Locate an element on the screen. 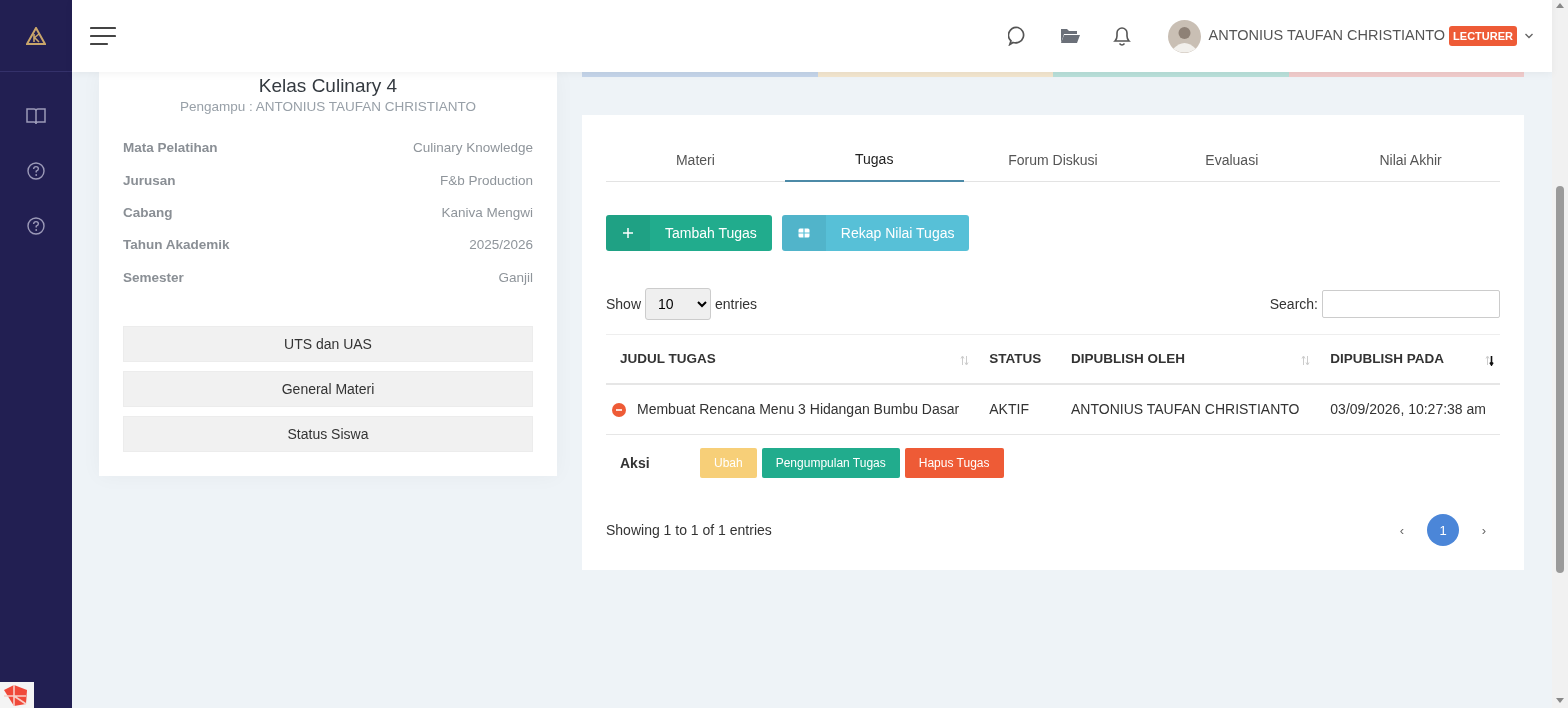 The height and width of the screenshot is (708, 1568). menu-button: General Materi is located at coordinates (328, 389).